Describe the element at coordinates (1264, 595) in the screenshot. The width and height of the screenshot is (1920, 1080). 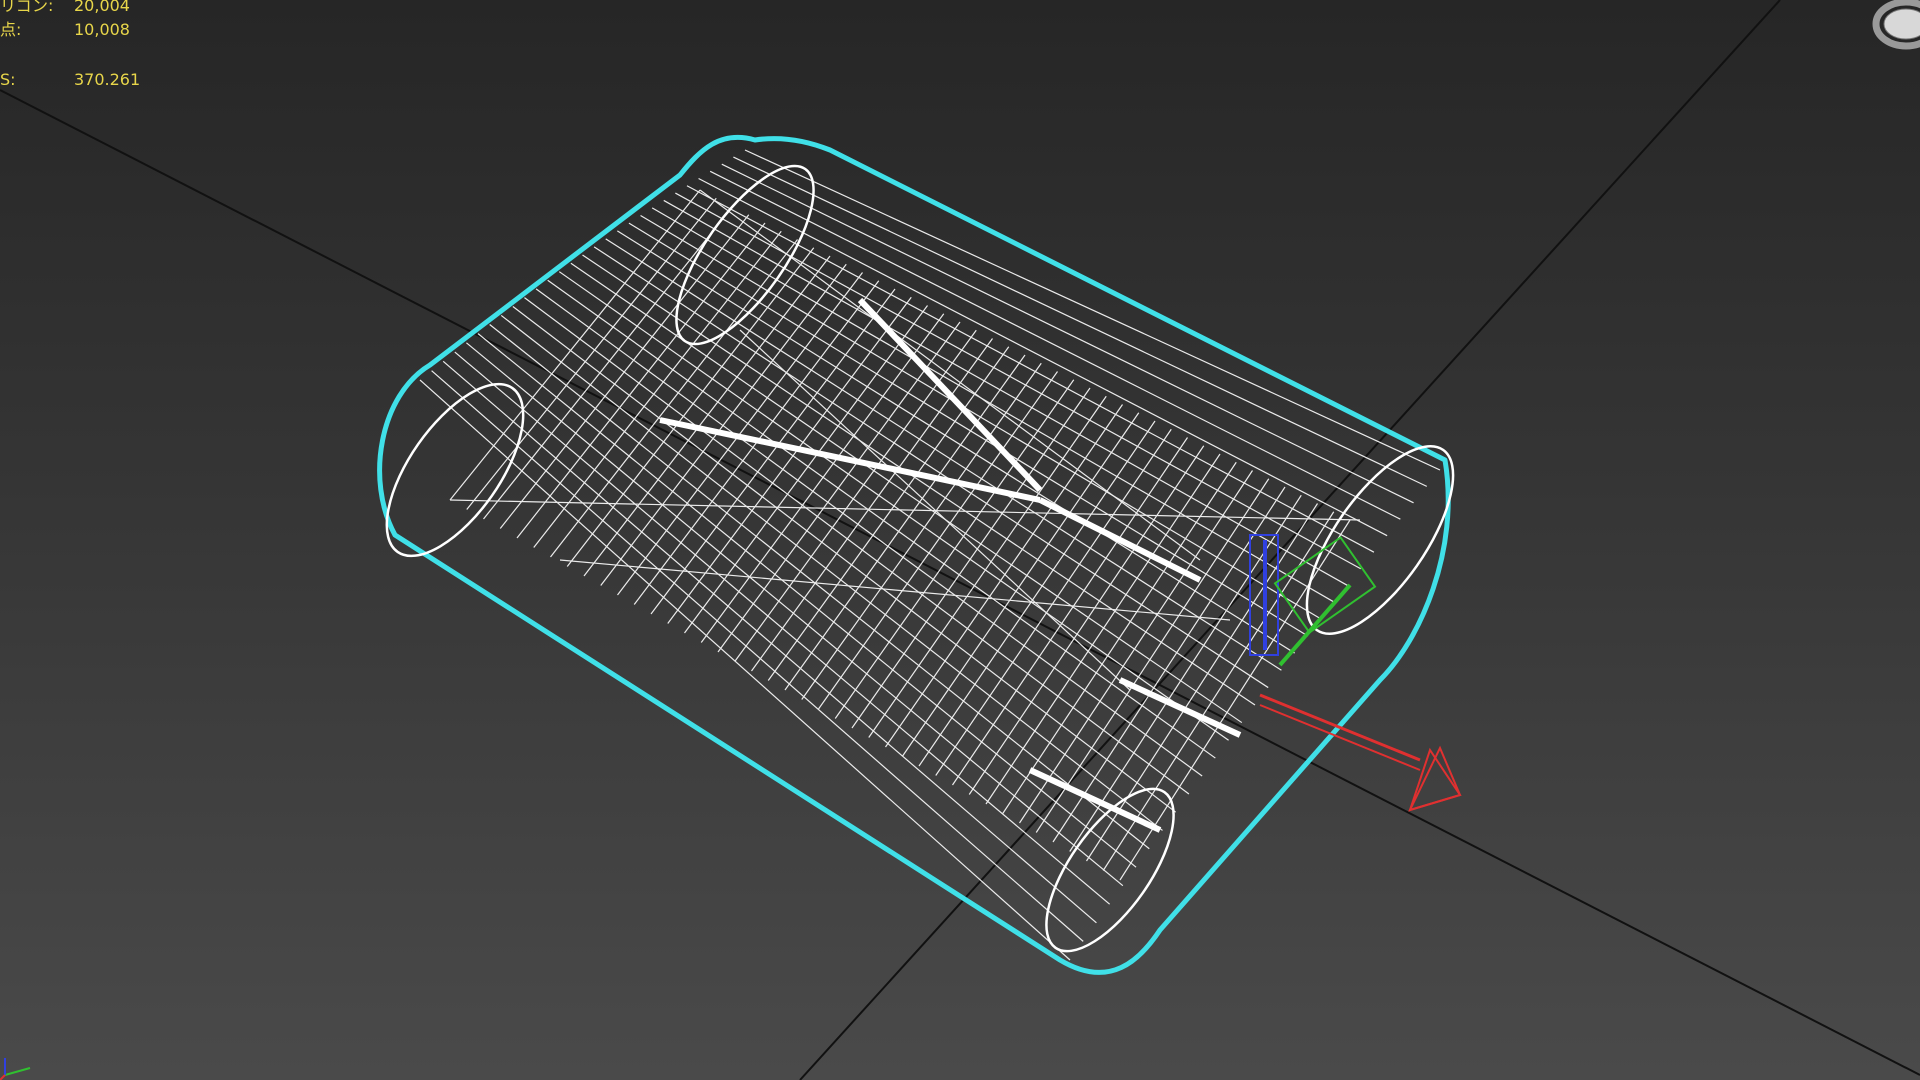
I see `gizmo-z-axis` at that location.